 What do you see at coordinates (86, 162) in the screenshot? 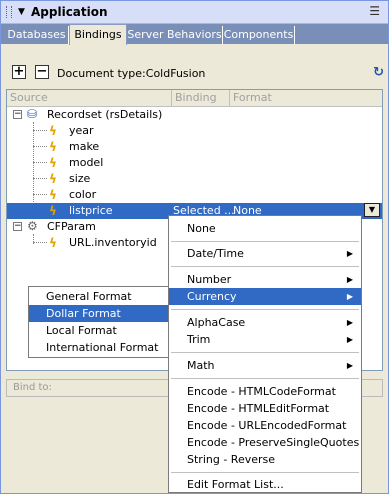
I see `tree-item-label: model` at bounding box center [86, 162].